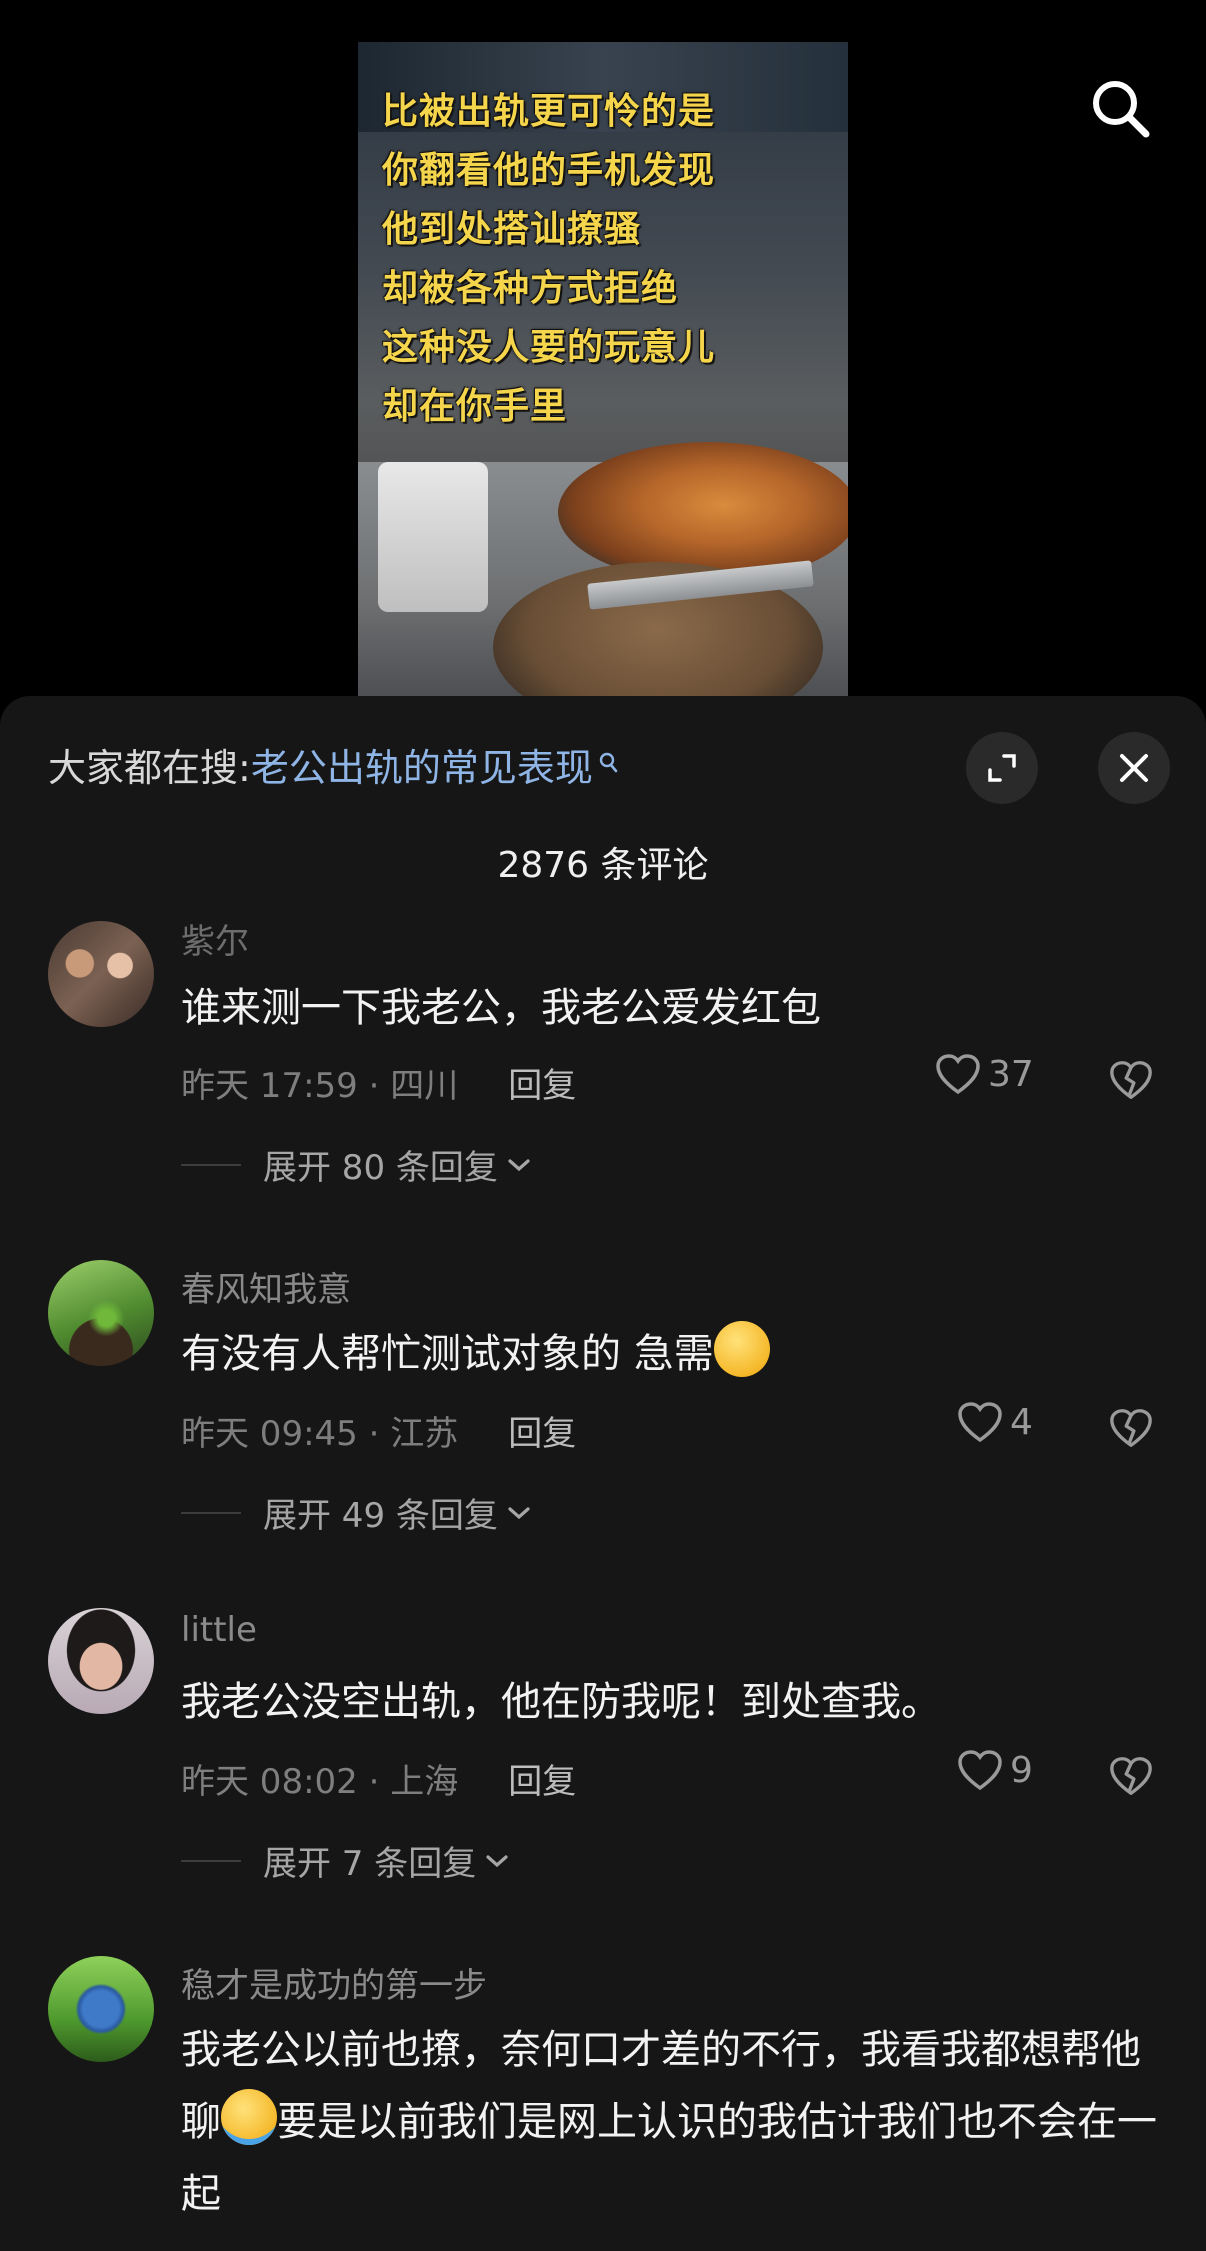 The height and width of the screenshot is (2251, 1206). I want to click on comment-text-body: 有没有人帮忙测试对象的 急需, so click(447, 1354).